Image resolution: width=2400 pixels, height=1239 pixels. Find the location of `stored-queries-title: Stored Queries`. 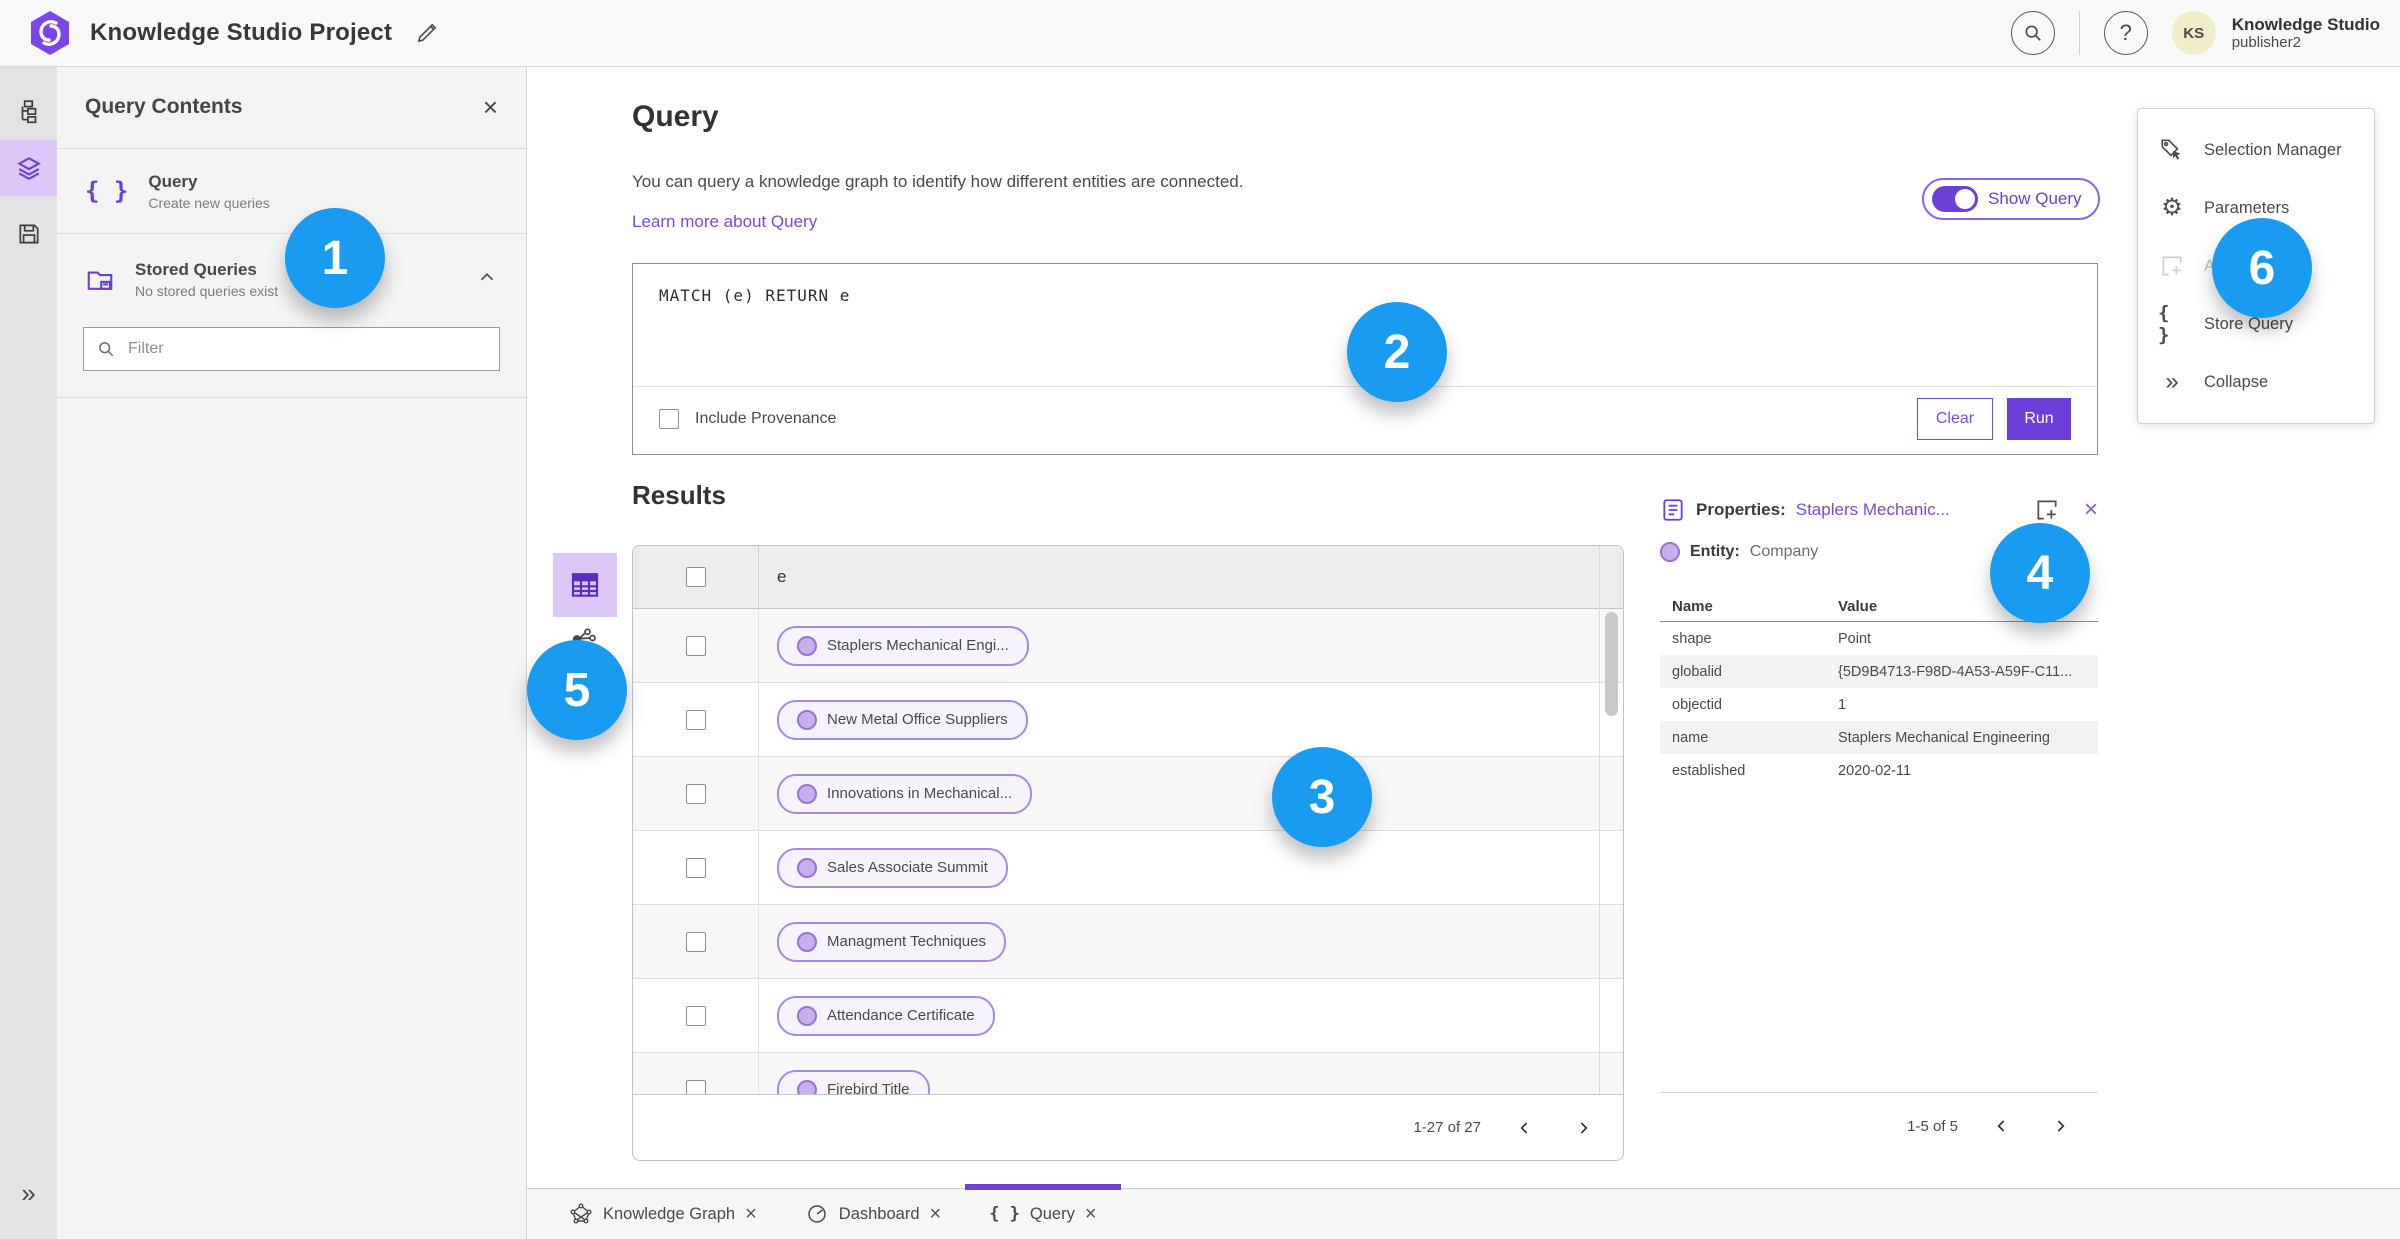

stored-queries-title: Stored Queries is located at coordinates (196, 269).